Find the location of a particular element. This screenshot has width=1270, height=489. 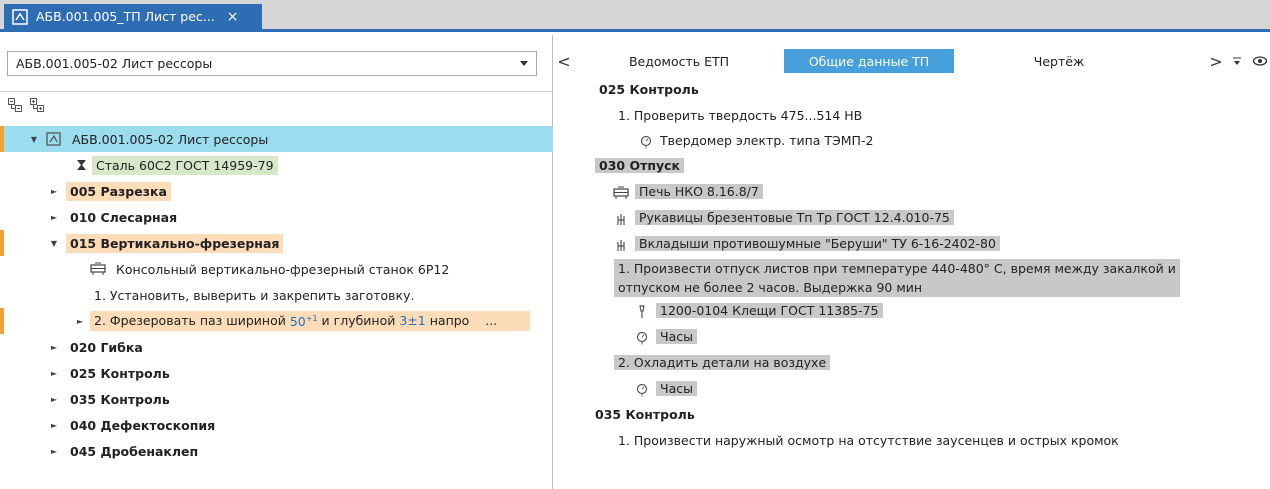

clock-1-label: Часы is located at coordinates (676, 336).